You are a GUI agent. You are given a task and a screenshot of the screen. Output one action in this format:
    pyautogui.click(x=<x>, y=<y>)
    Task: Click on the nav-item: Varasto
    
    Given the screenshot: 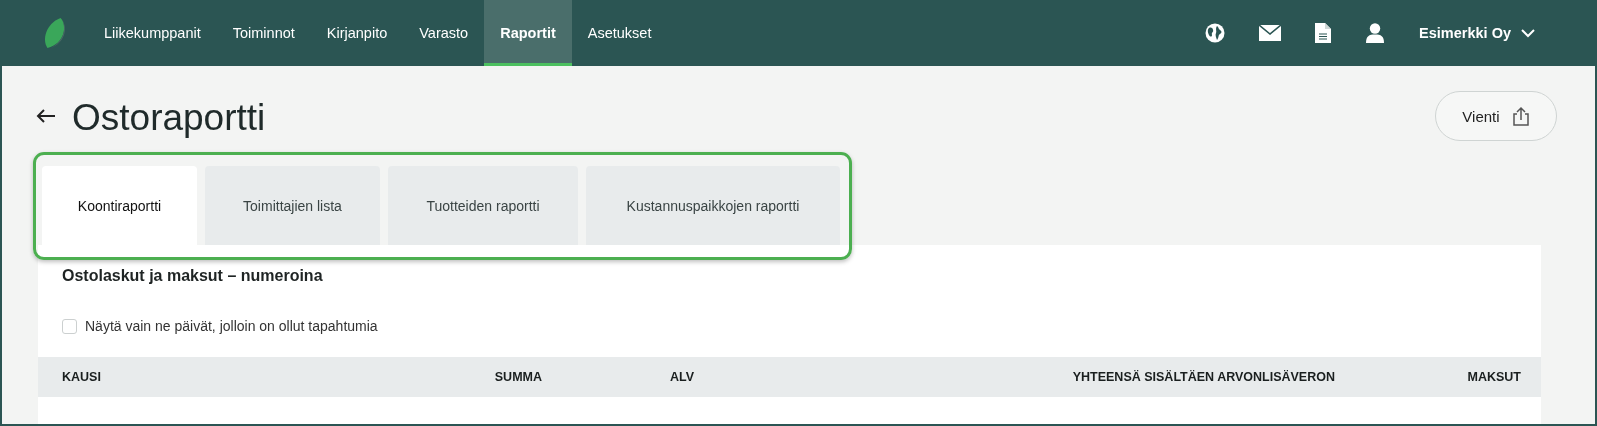 What is the action you would take?
    pyautogui.click(x=444, y=33)
    